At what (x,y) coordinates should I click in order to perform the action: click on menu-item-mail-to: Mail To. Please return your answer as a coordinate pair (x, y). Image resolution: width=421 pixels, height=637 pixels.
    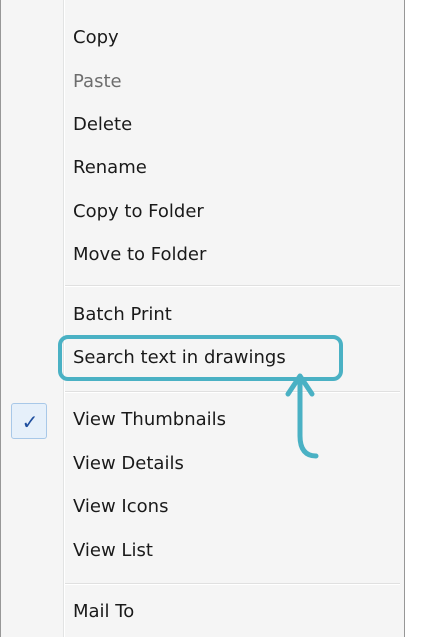
    Looking at the image, I should click on (103, 612).